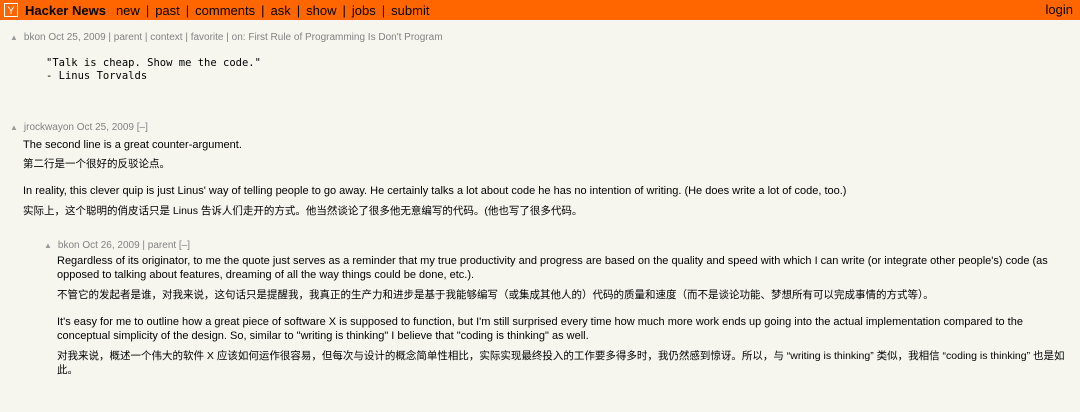  What do you see at coordinates (556, 245) in the screenshot?
I see `comment-meta: ▲ bk on Oct 26, 2009 | parent [–]` at bounding box center [556, 245].